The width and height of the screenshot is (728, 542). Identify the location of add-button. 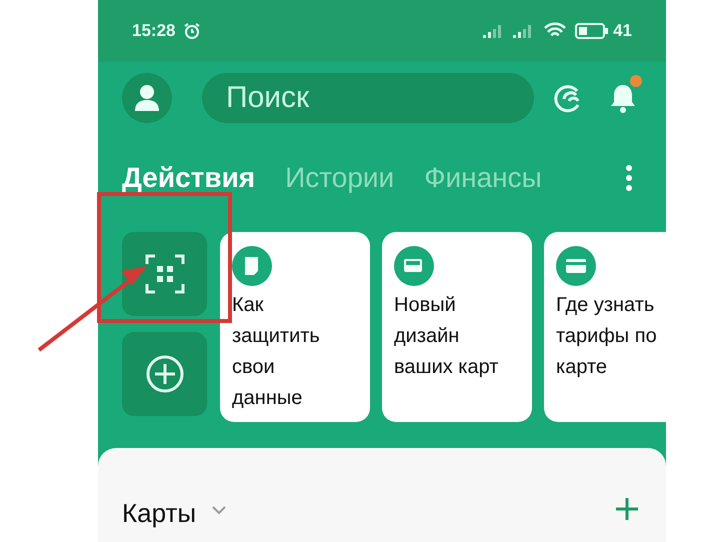
(164, 374).